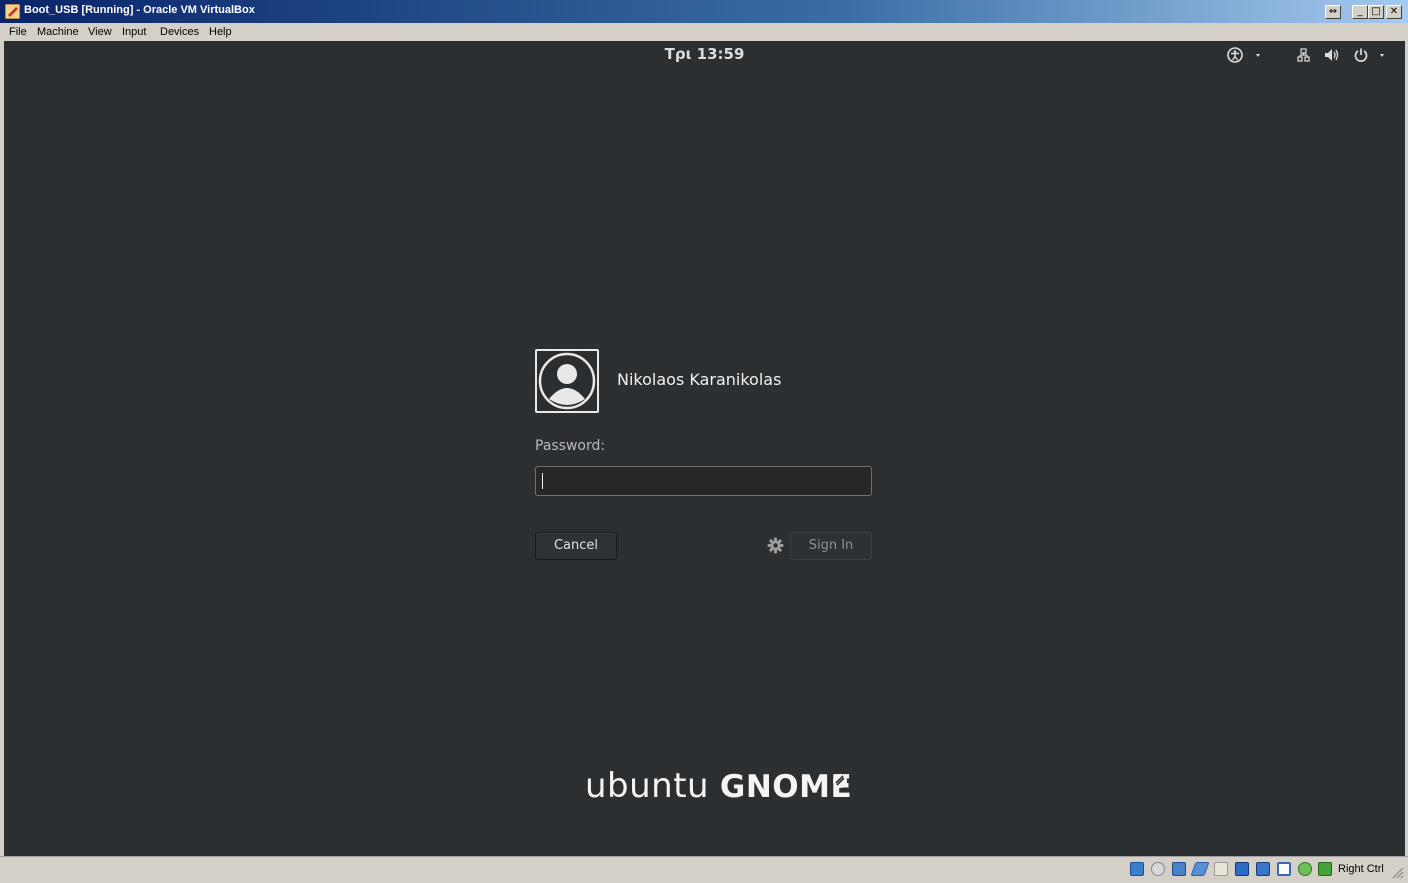  Describe the element at coordinates (1242, 869) in the screenshot. I see `shared-folders-icon` at that location.